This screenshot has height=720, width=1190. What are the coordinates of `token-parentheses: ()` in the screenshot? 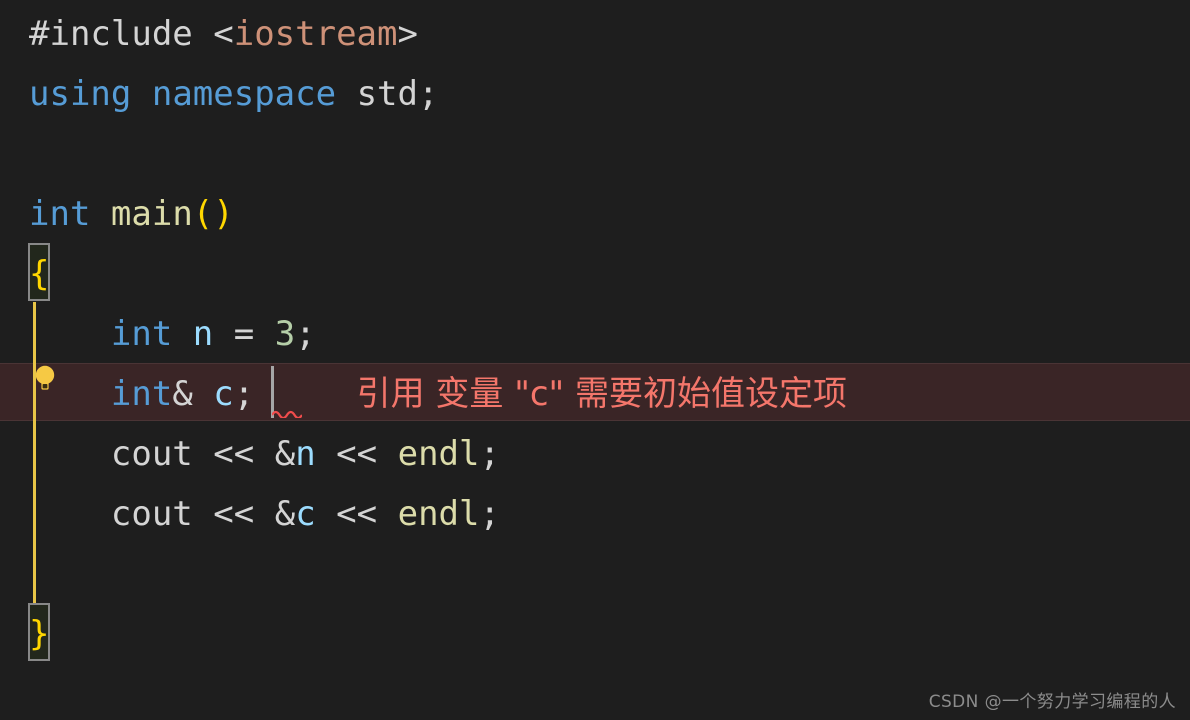 It's located at (213, 214).